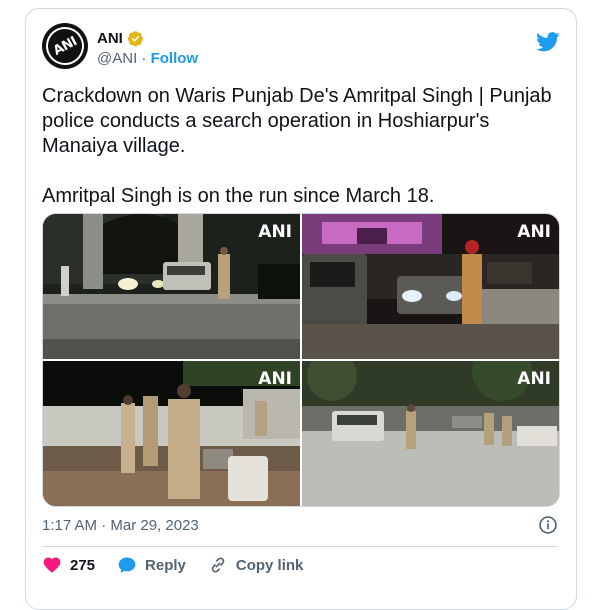 The image size is (608, 610). Describe the element at coordinates (548, 525) in the screenshot. I see `info-icon` at that location.